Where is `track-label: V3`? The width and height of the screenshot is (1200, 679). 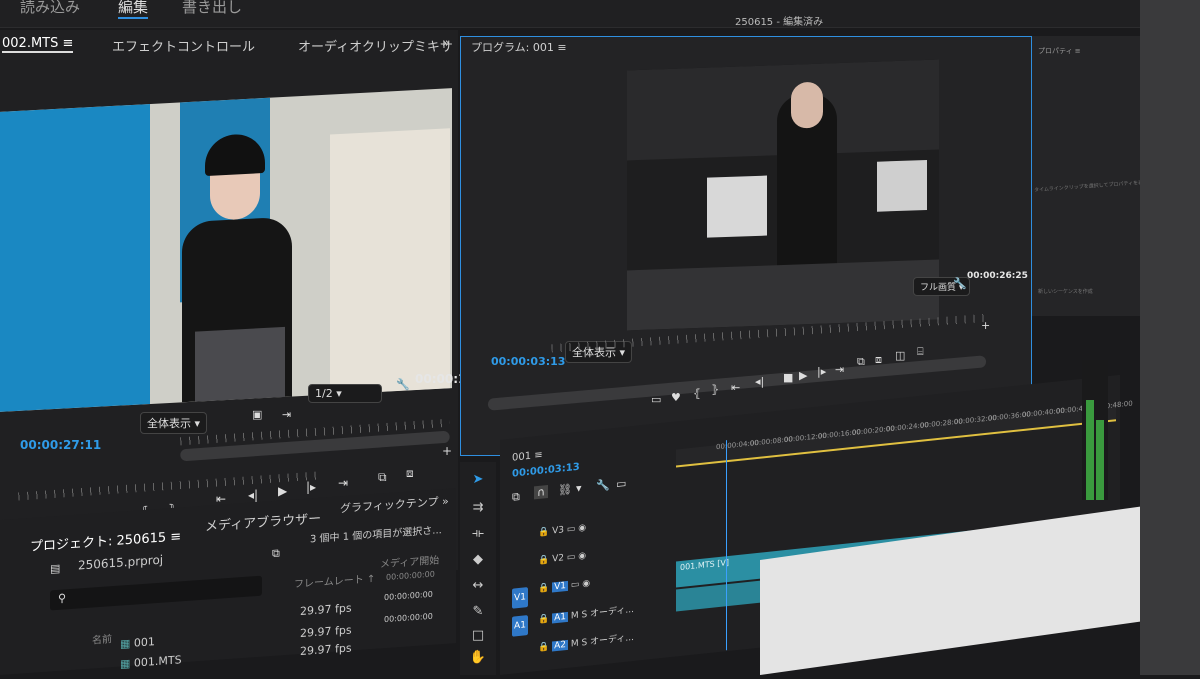
track-label: V3 is located at coordinates (558, 531).